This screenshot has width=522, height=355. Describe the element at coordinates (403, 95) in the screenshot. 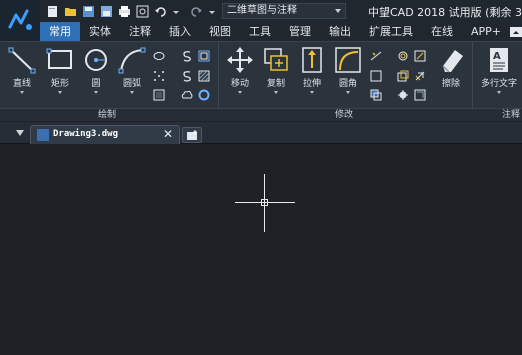

I see `explode-icon` at that location.